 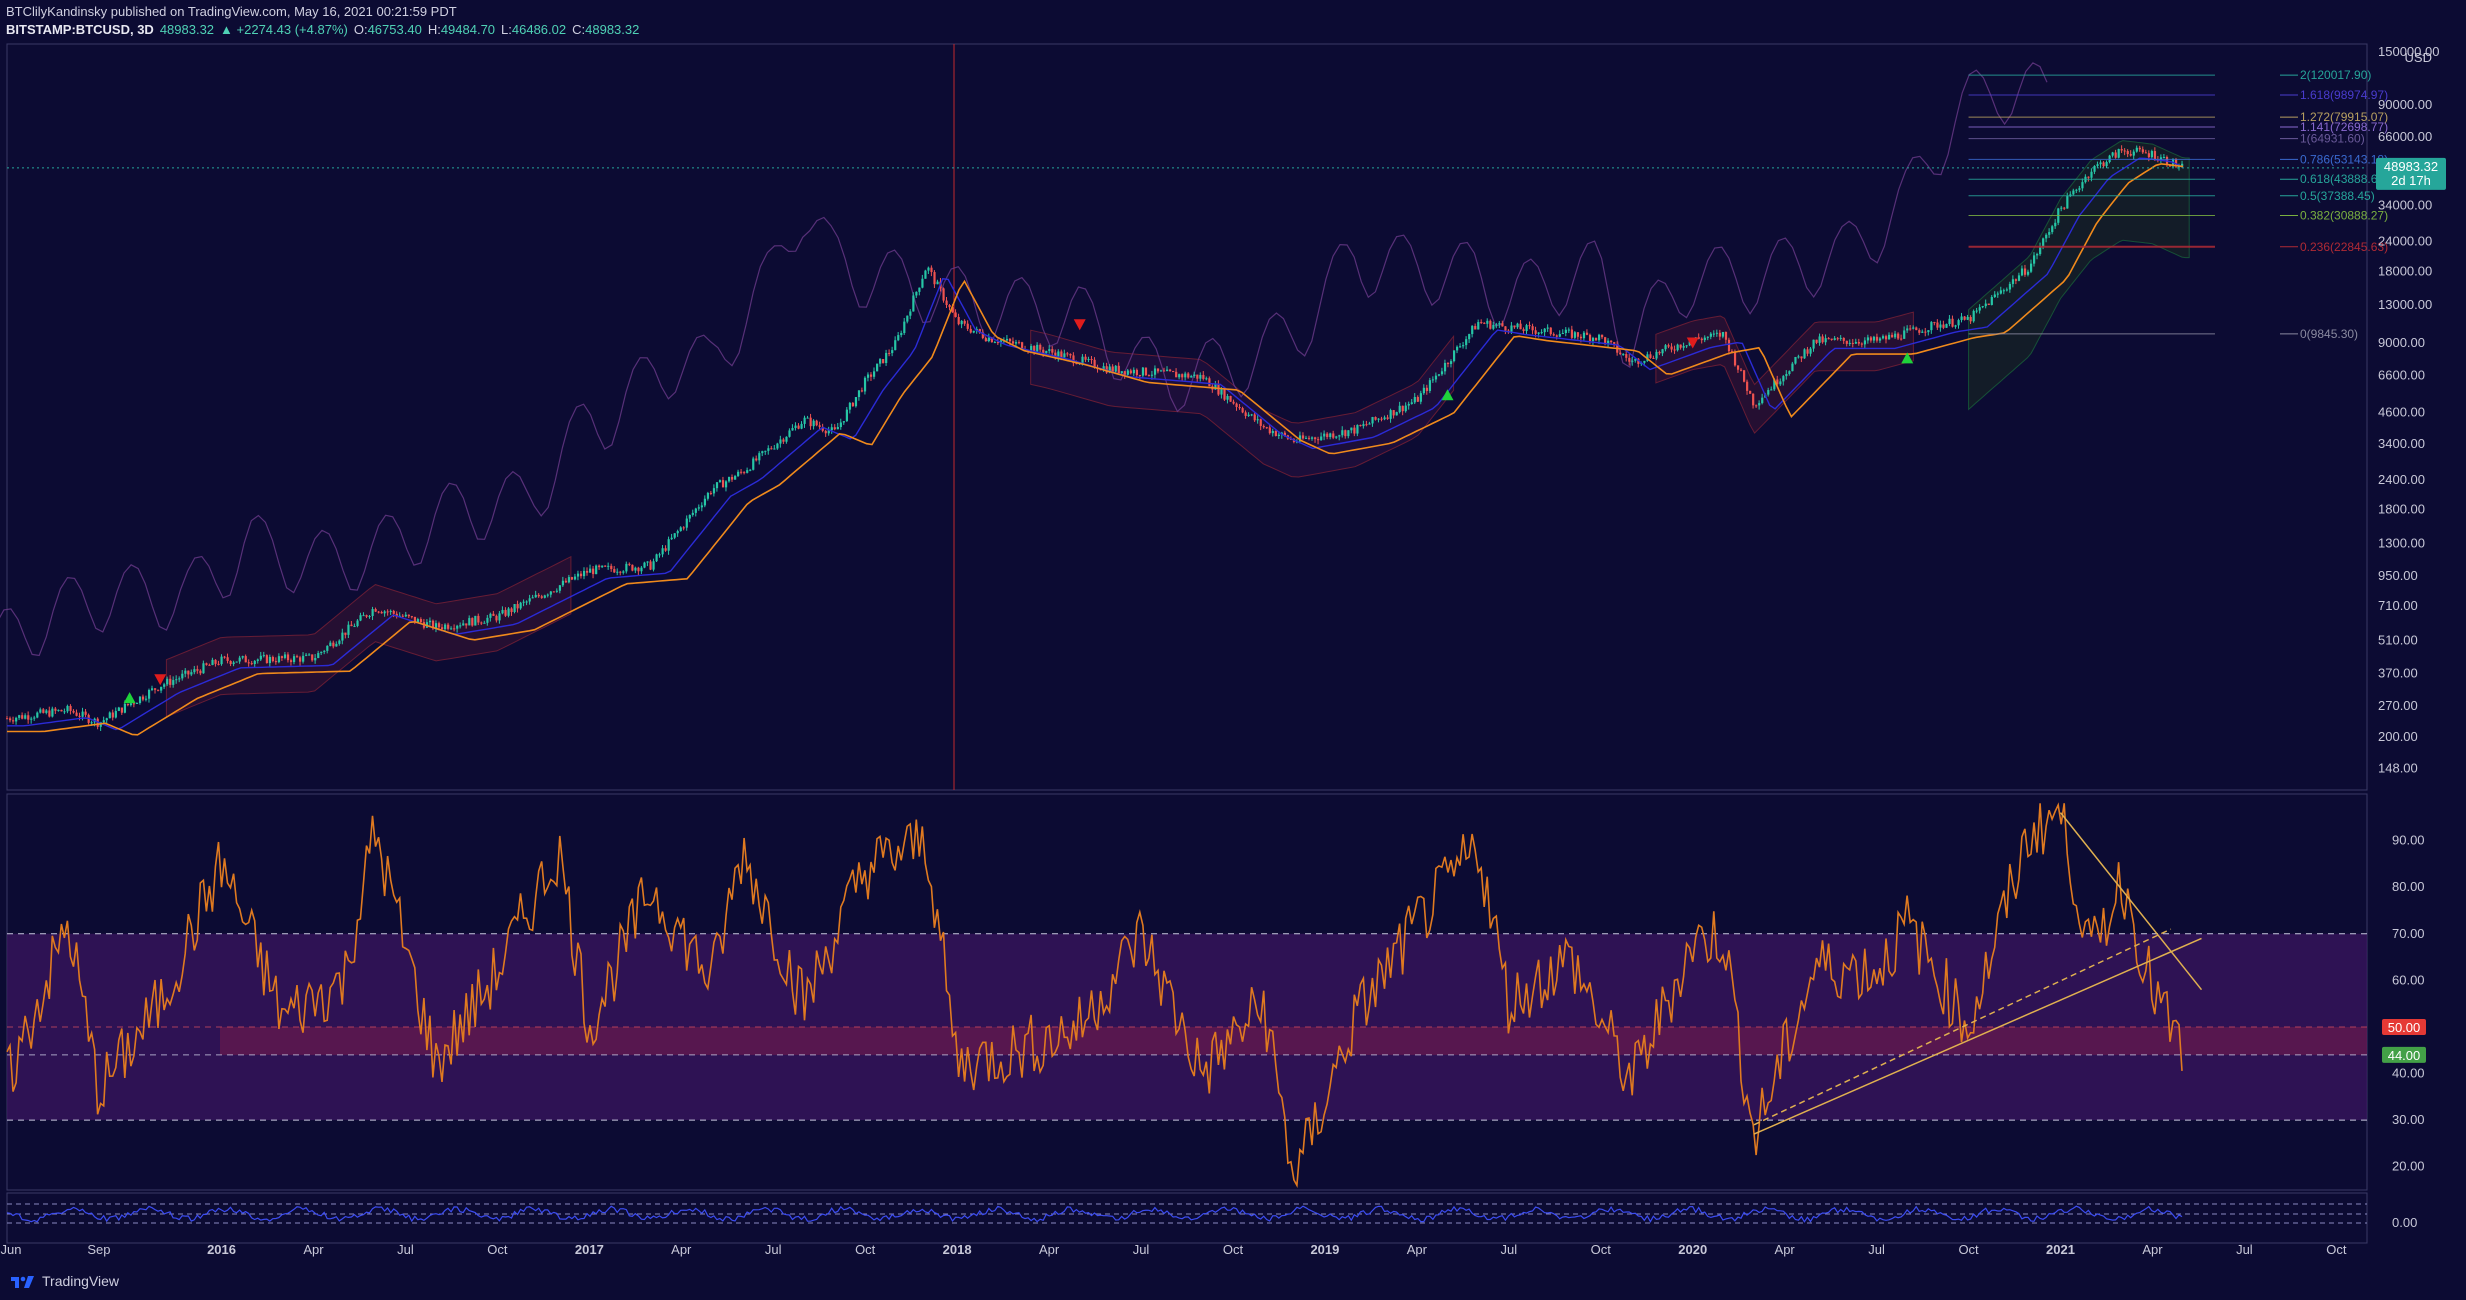 What do you see at coordinates (1876, 1249) in the screenshot?
I see `time-tick-label: Jul` at bounding box center [1876, 1249].